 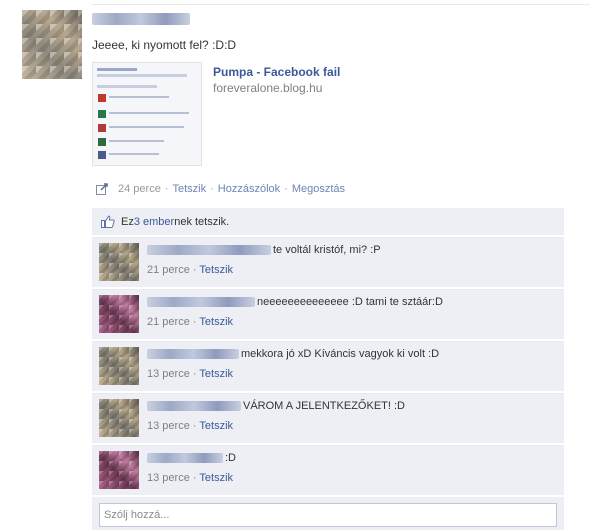 I want to click on attachment-domain: foreveralone.blog.hu, so click(x=268, y=88).